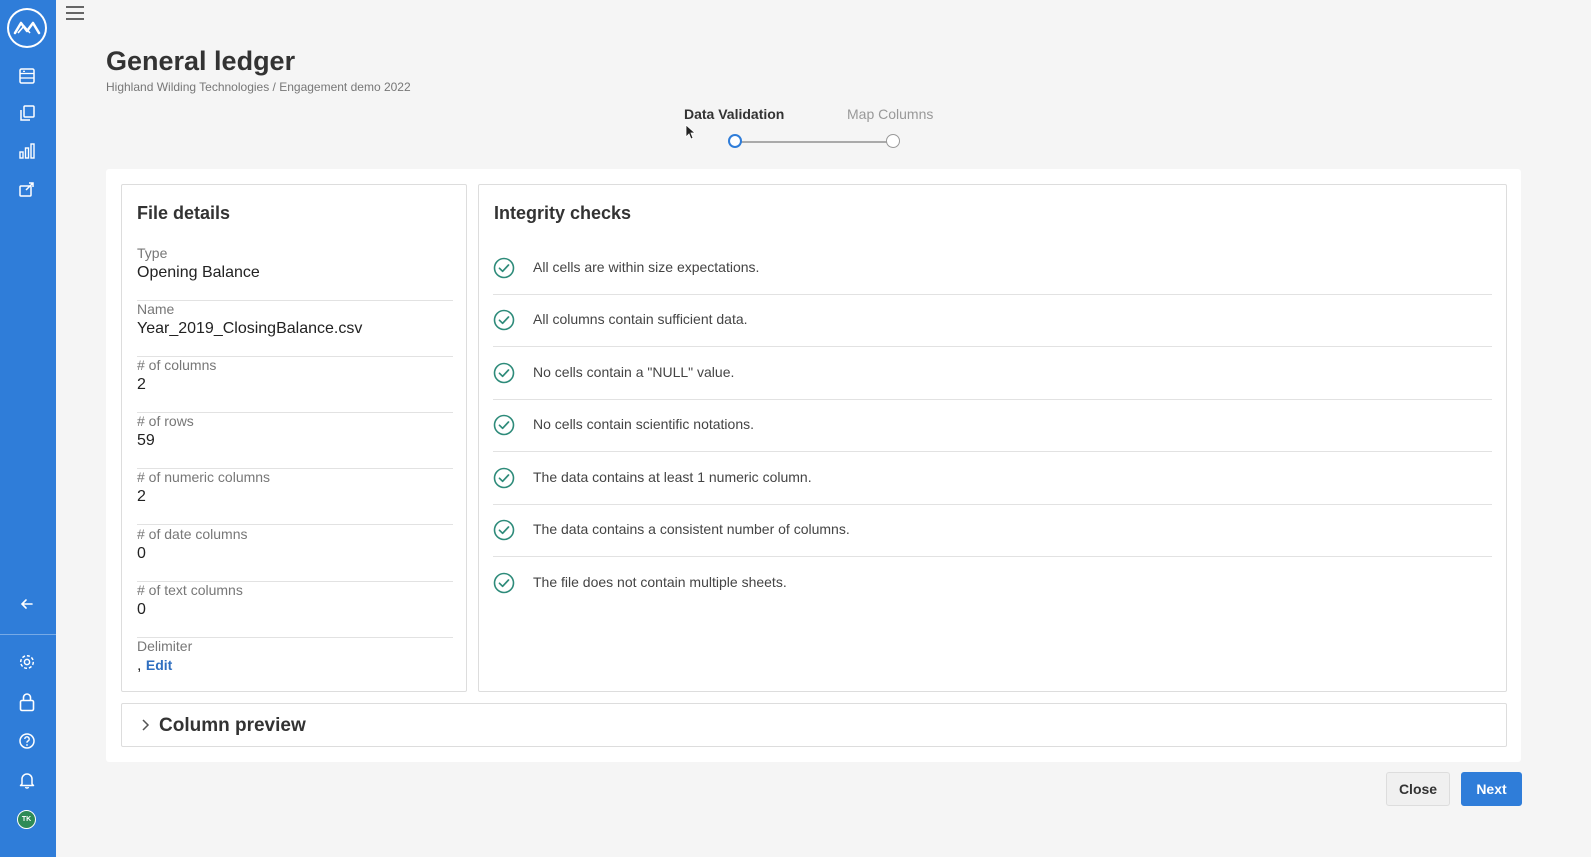 Image resolution: width=1591 pixels, height=857 pixels. What do you see at coordinates (295, 273) in the screenshot?
I see `field-type: Type Opening Balance` at bounding box center [295, 273].